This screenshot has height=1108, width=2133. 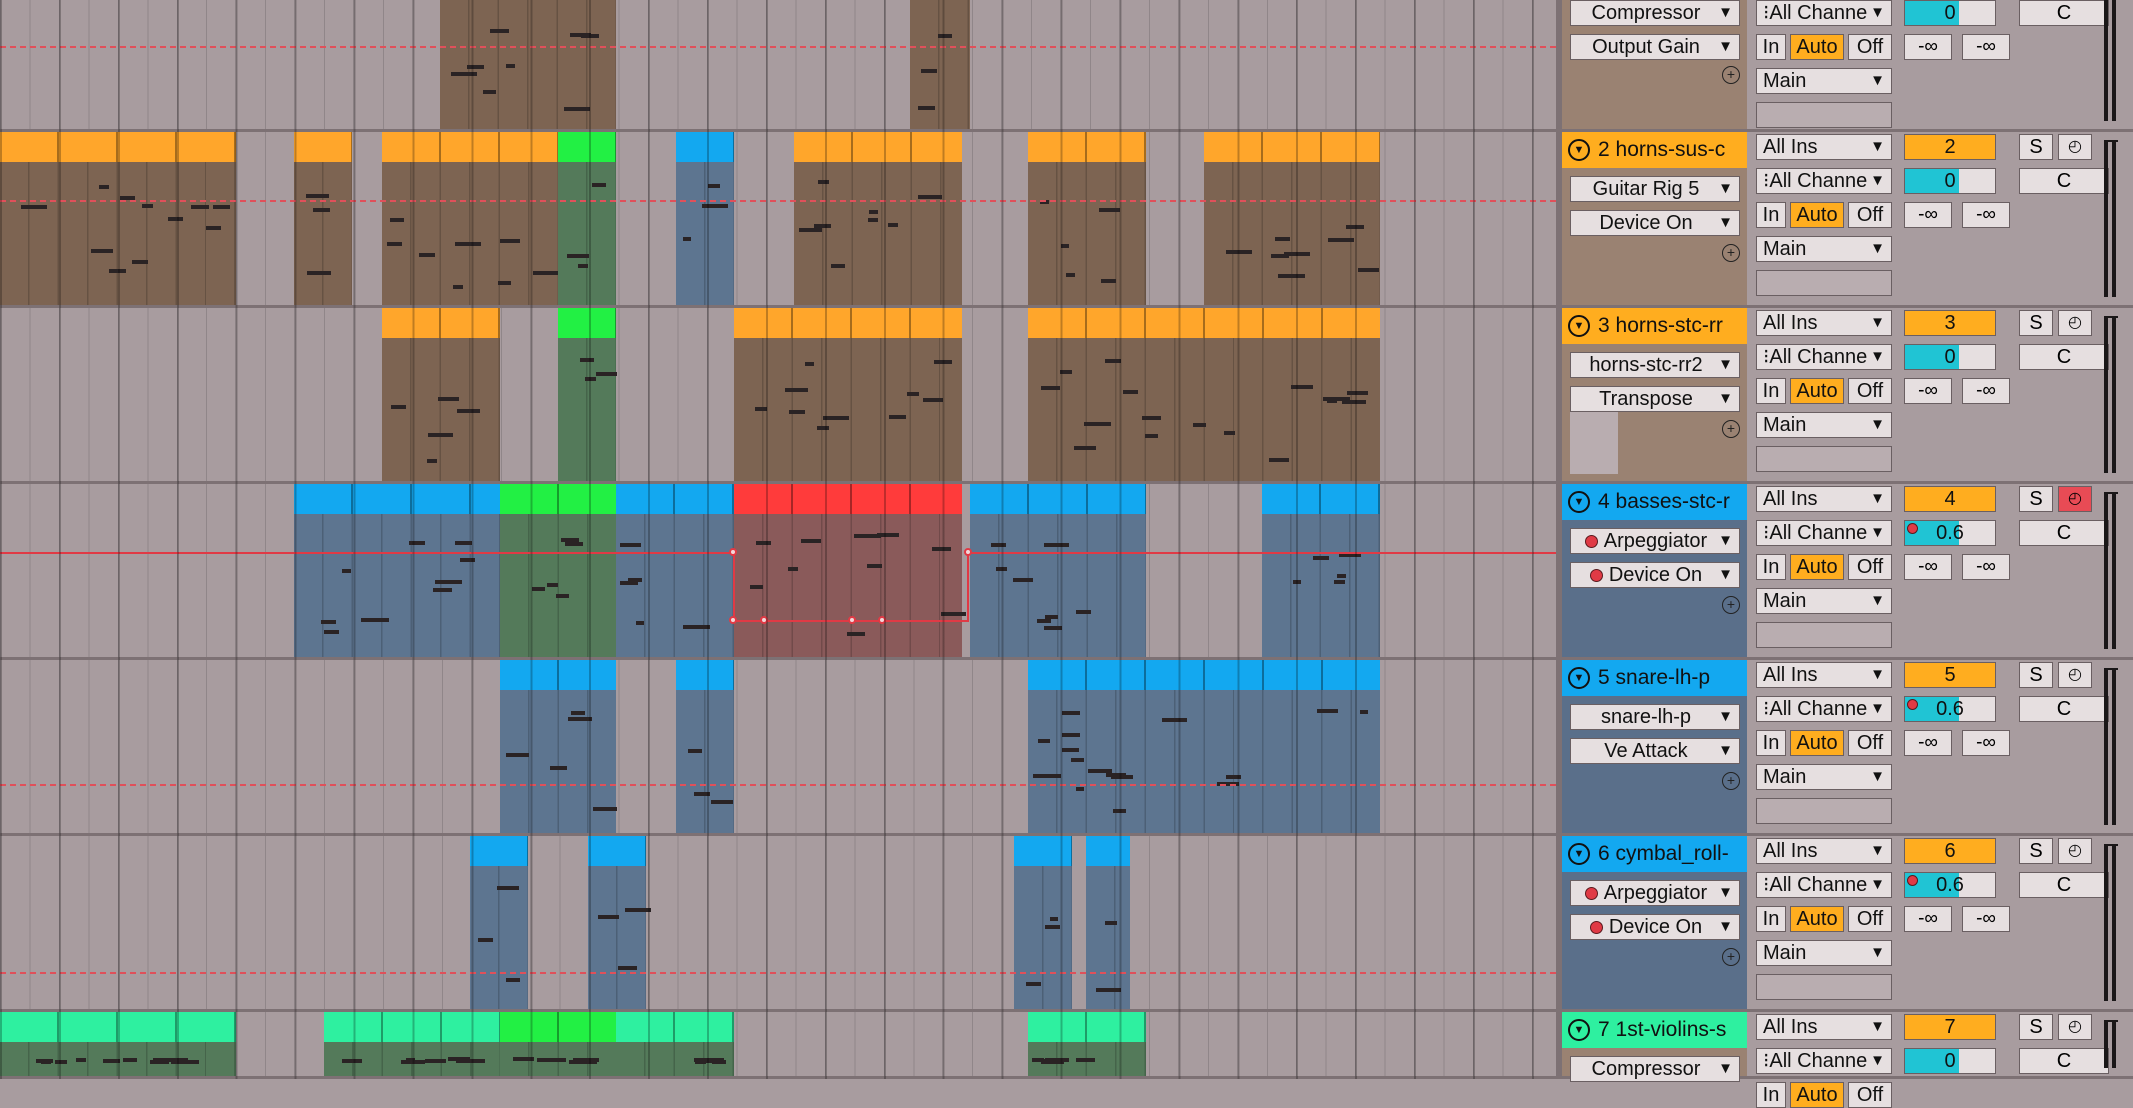 I want to click on track-number-button: 2, so click(x=1950, y=147).